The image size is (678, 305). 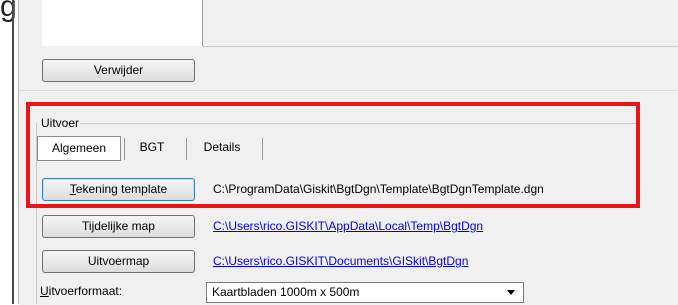 What do you see at coordinates (511, 292) in the screenshot?
I see `chevron-down-icon` at bounding box center [511, 292].